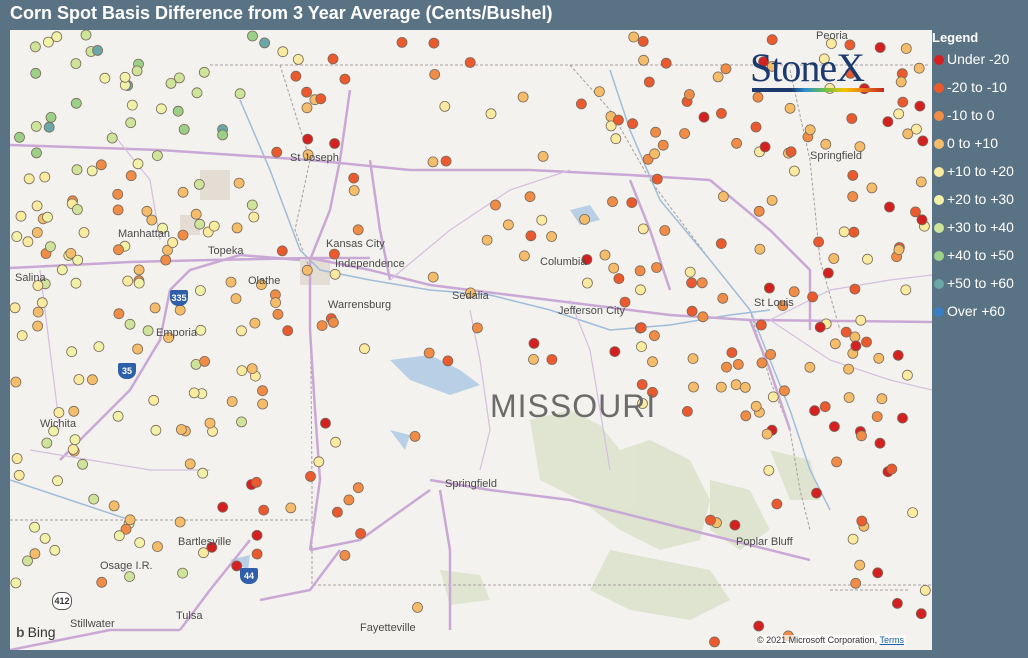  I want to click on legend-label: Under -20, so click(978, 59).